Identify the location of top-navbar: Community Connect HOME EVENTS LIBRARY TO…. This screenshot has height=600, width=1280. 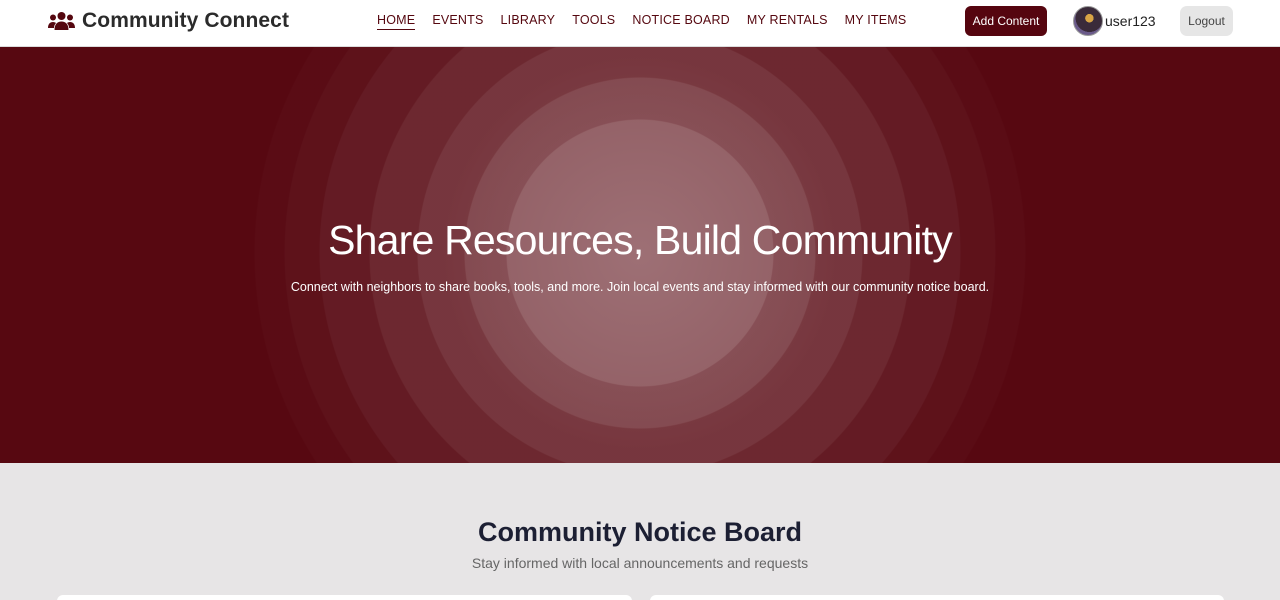
(640, 23).